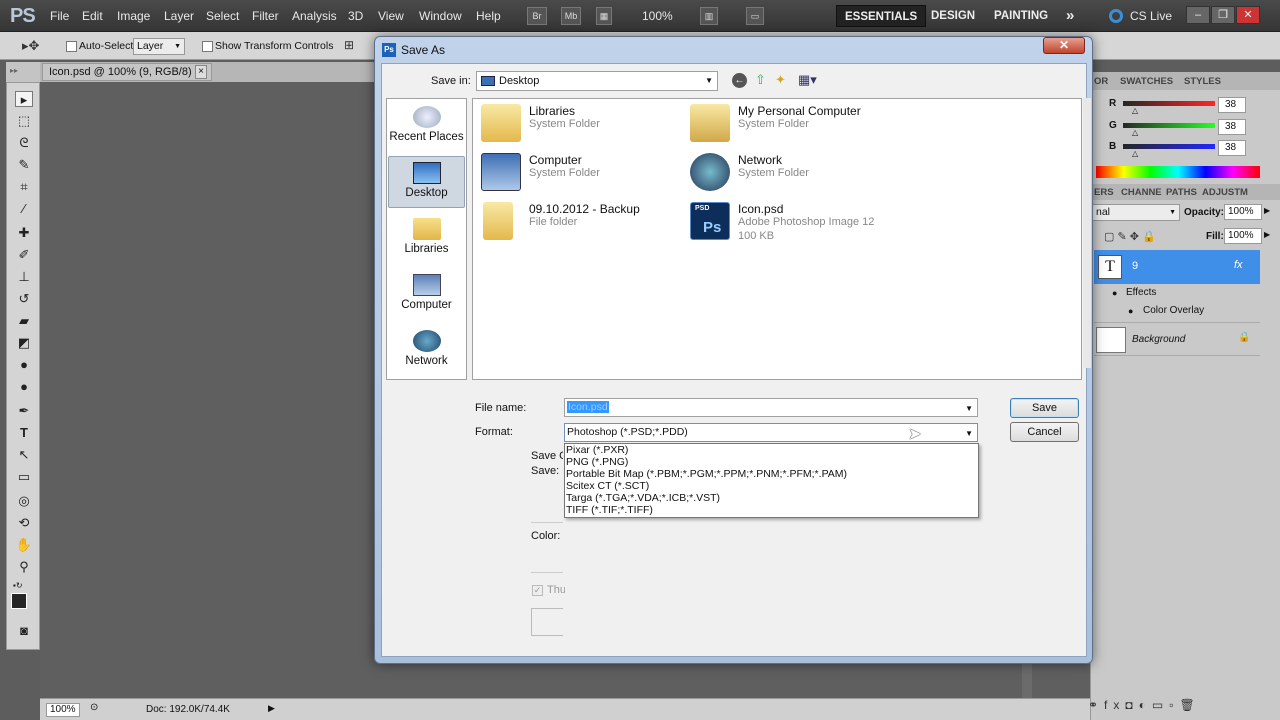 This screenshot has width=1280, height=720. Describe the element at coordinates (30, 46) in the screenshot. I see `move-tool-preset-icon: ▸✥` at that location.